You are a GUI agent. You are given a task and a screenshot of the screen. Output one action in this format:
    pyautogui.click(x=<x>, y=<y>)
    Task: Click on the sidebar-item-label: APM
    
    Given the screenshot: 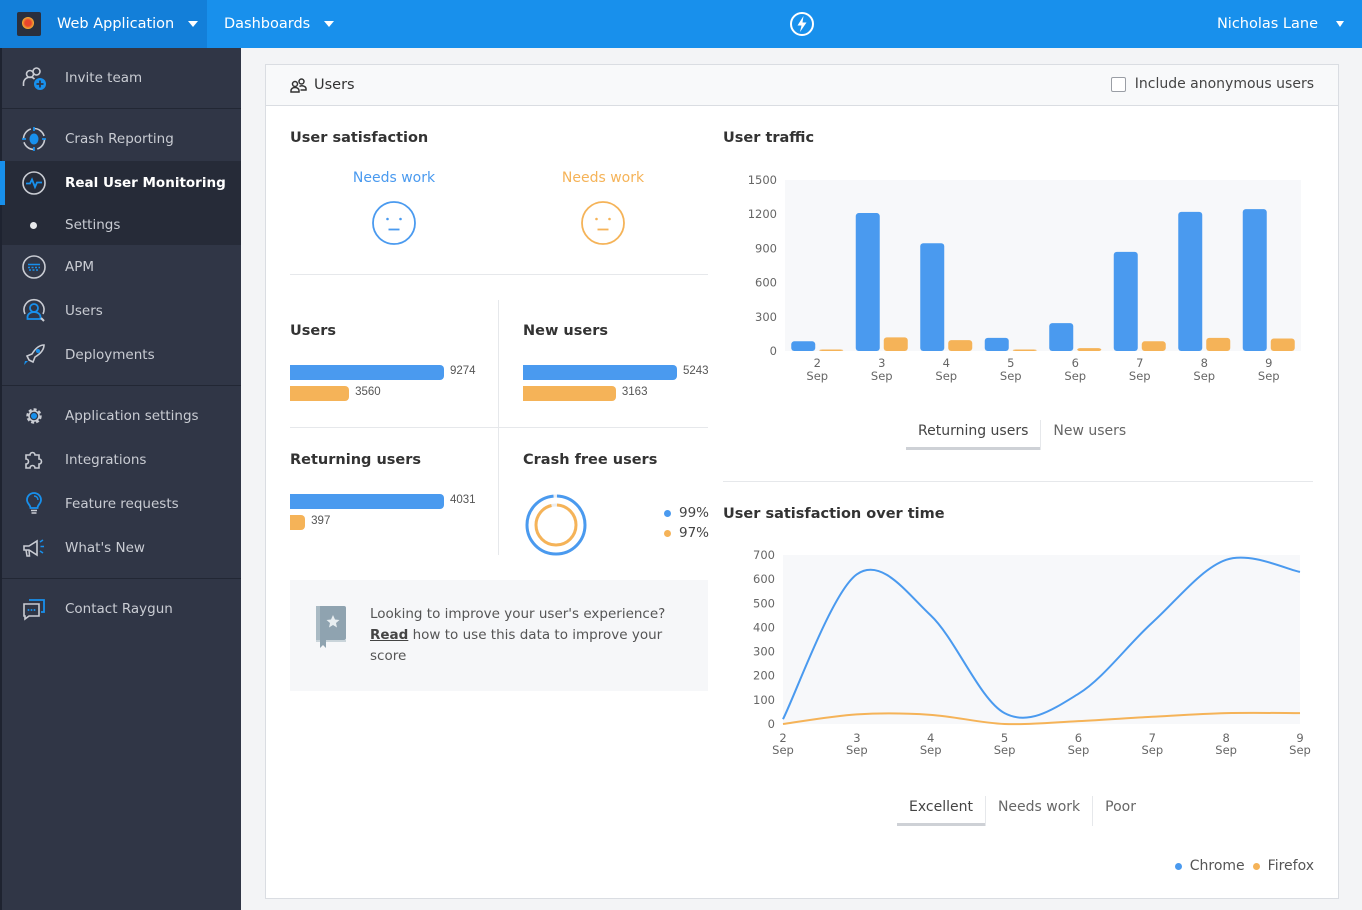 What is the action you would take?
    pyautogui.click(x=80, y=267)
    